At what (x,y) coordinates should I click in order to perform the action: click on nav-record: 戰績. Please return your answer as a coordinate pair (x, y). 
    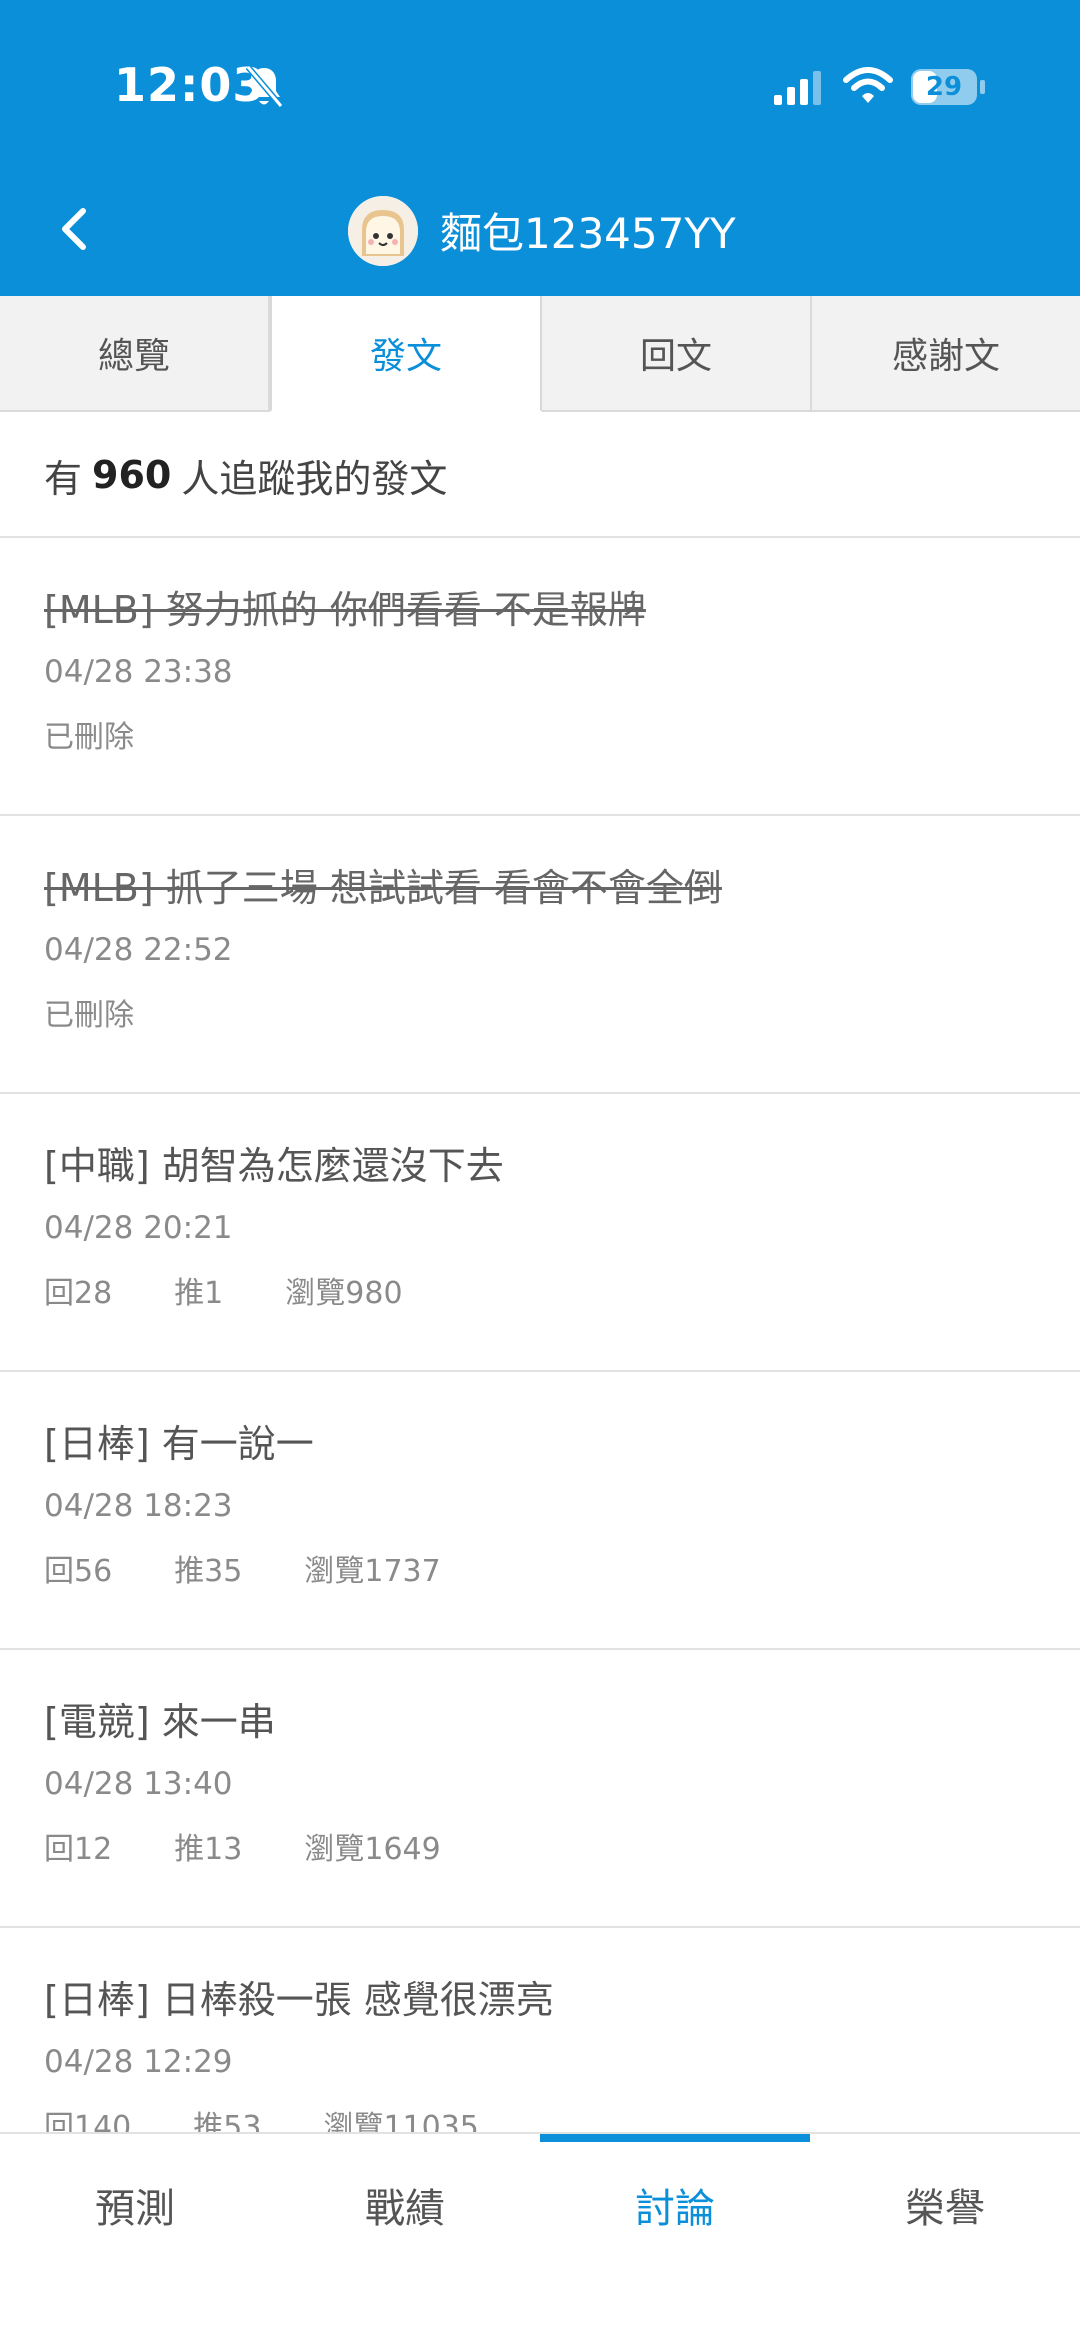
    Looking at the image, I should click on (405, 2200).